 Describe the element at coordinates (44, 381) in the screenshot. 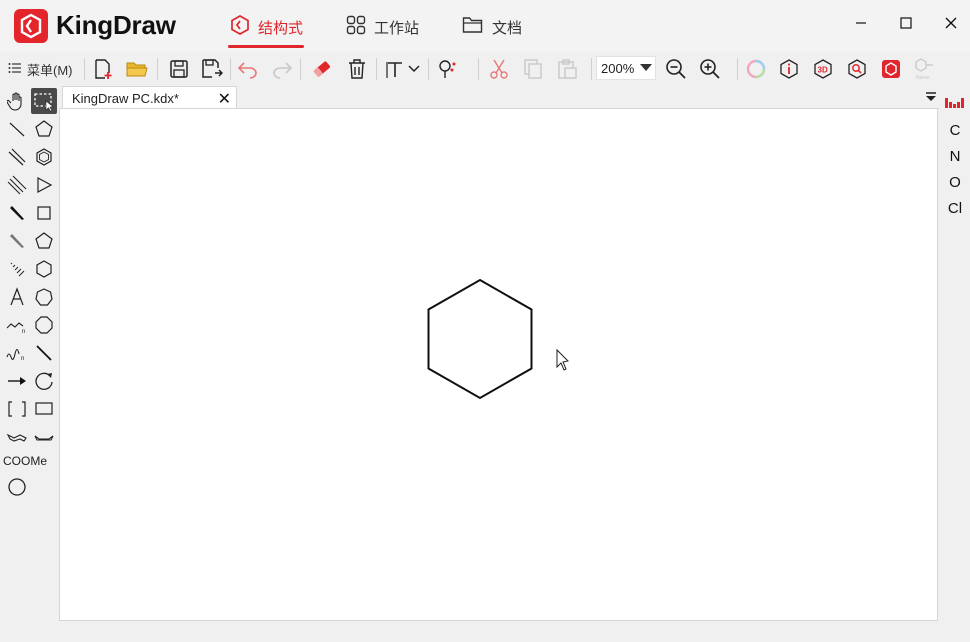

I see `orbital-tool` at that location.